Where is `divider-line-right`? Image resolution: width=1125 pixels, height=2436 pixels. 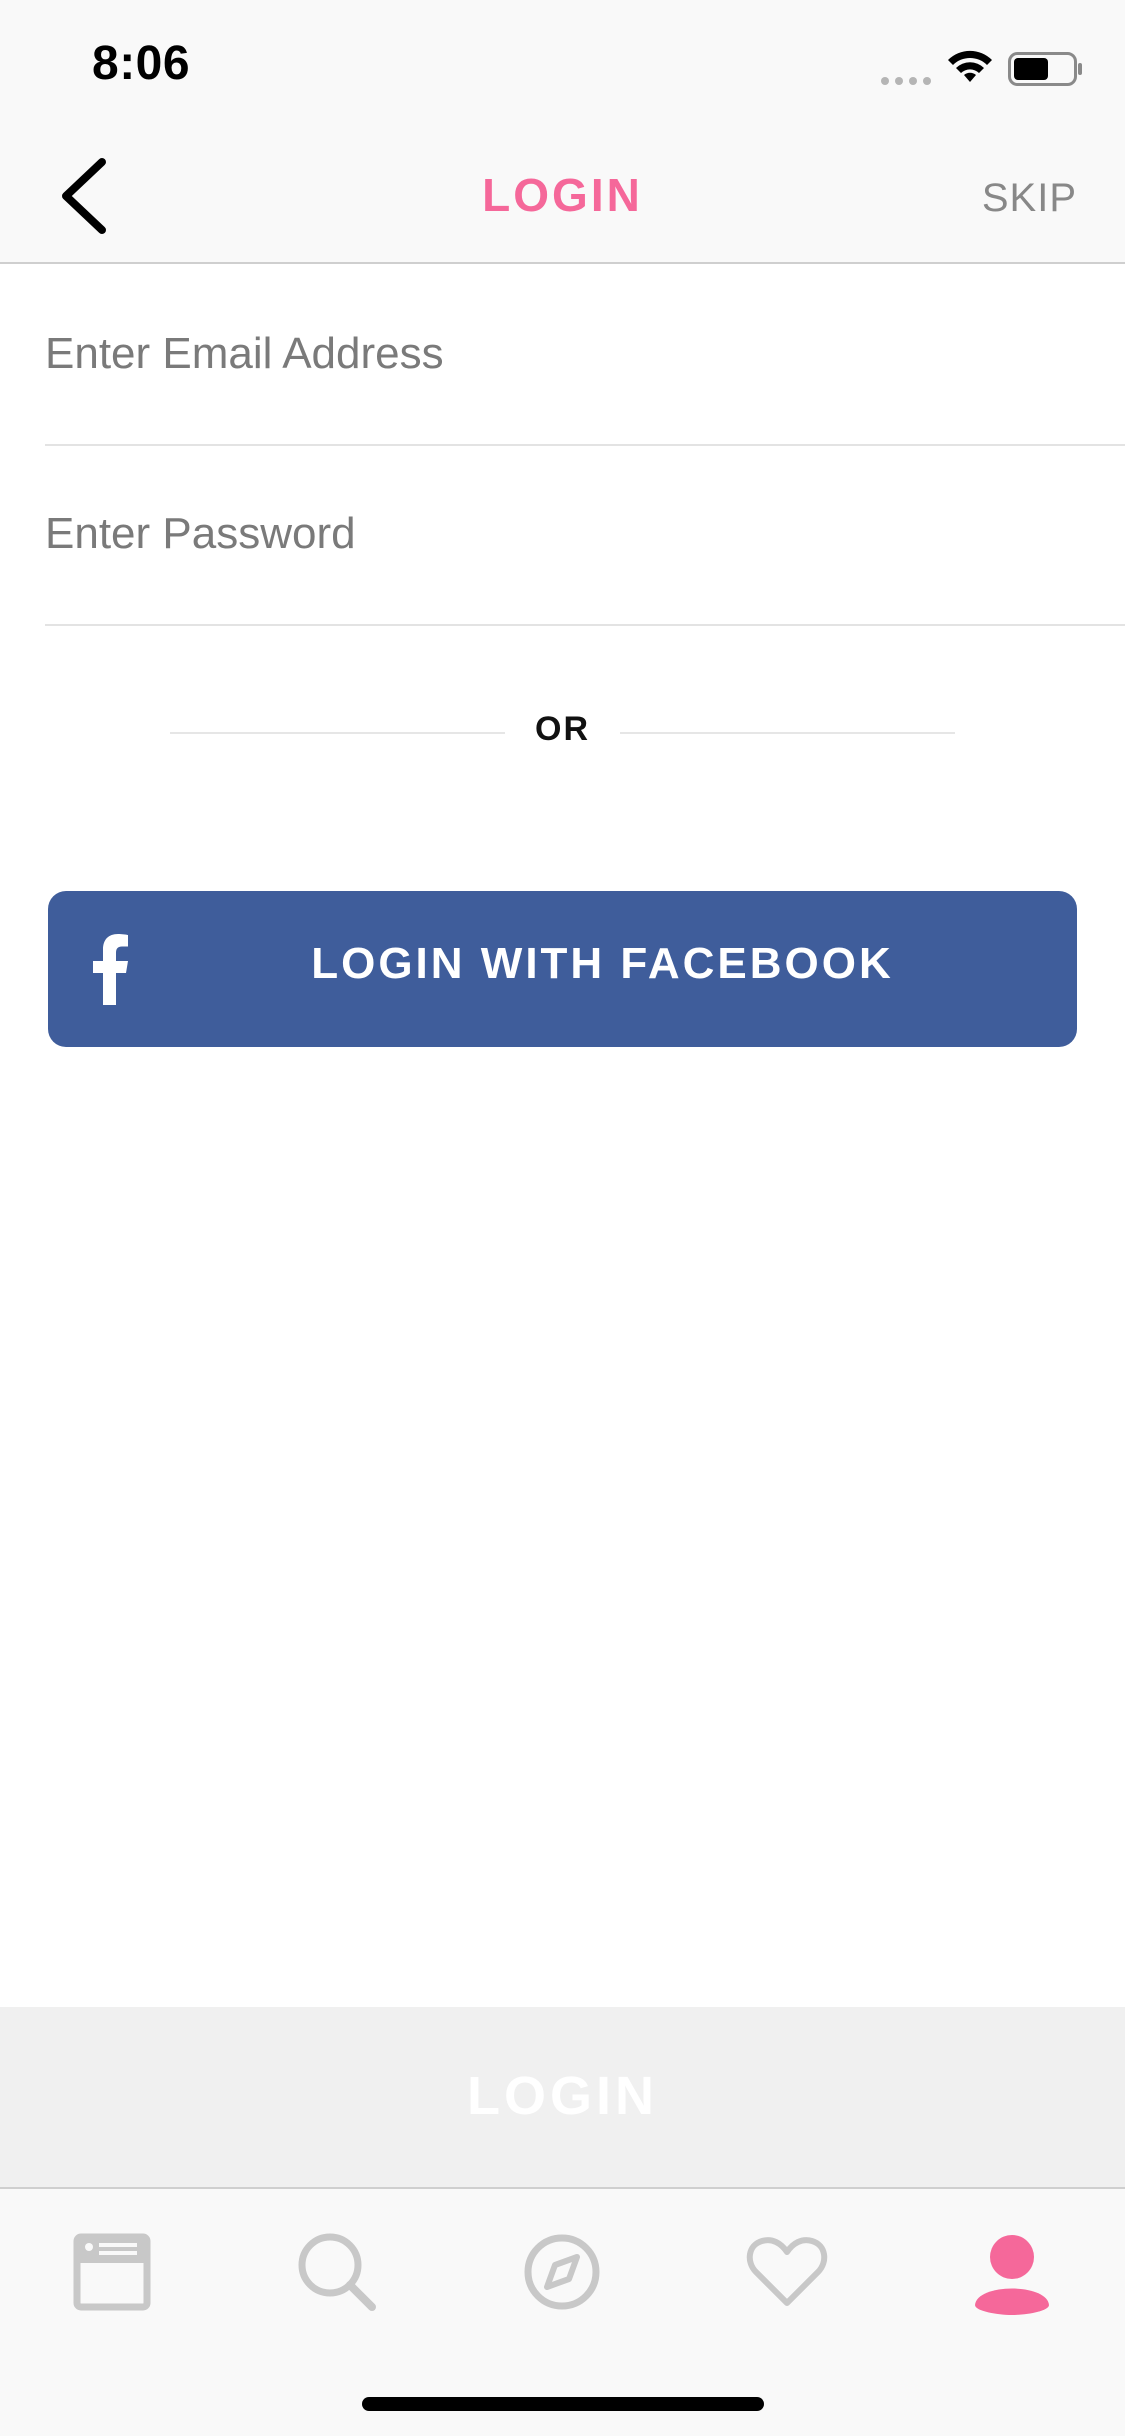 divider-line-right is located at coordinates (787, 733).